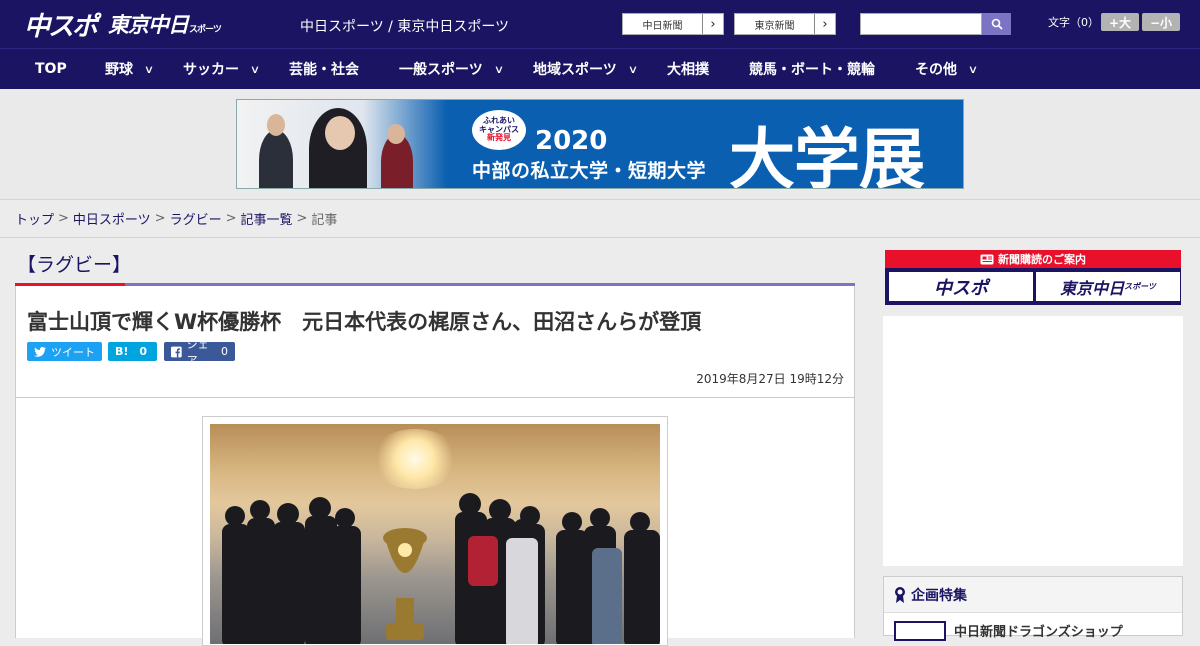 This screenshot has height=646, width=1200. What do you see at coordinates (51, 69) in the screenshot?
I see `nav-item-top: TOP` at bounding box center [51, 69].